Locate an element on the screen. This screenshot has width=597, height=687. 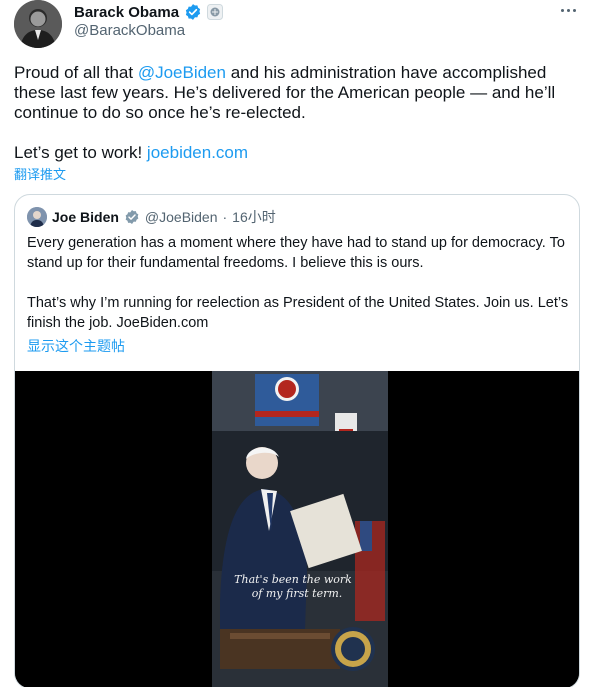
quoted-header: Joe Biden @JoeBiden · 16小时 is located at coordinates (151, 217).